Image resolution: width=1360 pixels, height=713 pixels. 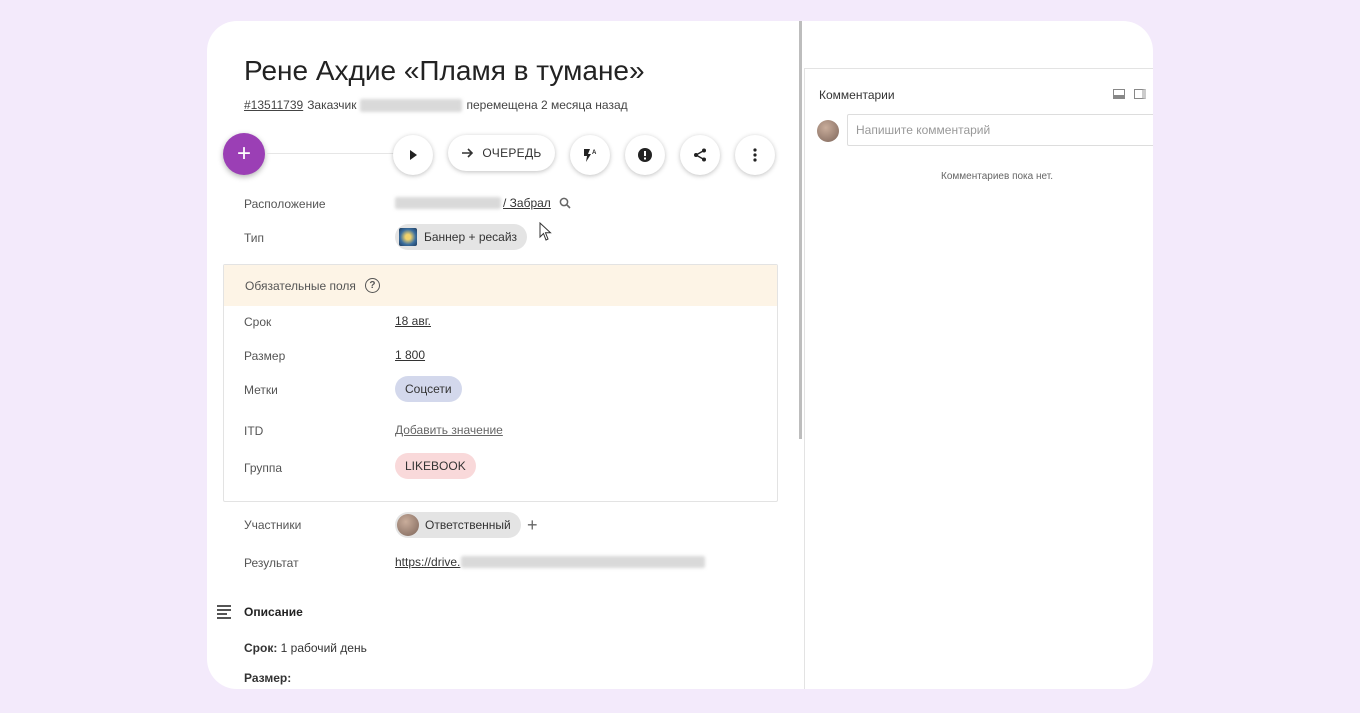 I want to click on add-button: +, so click(x=244, y=154).